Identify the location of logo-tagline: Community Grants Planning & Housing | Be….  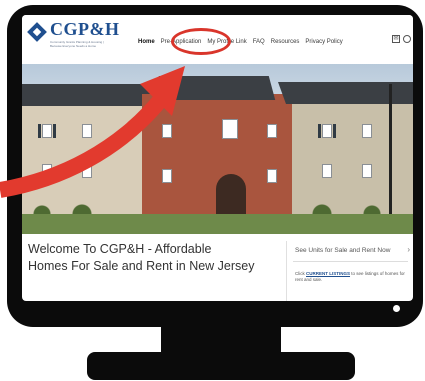
(77, 44).